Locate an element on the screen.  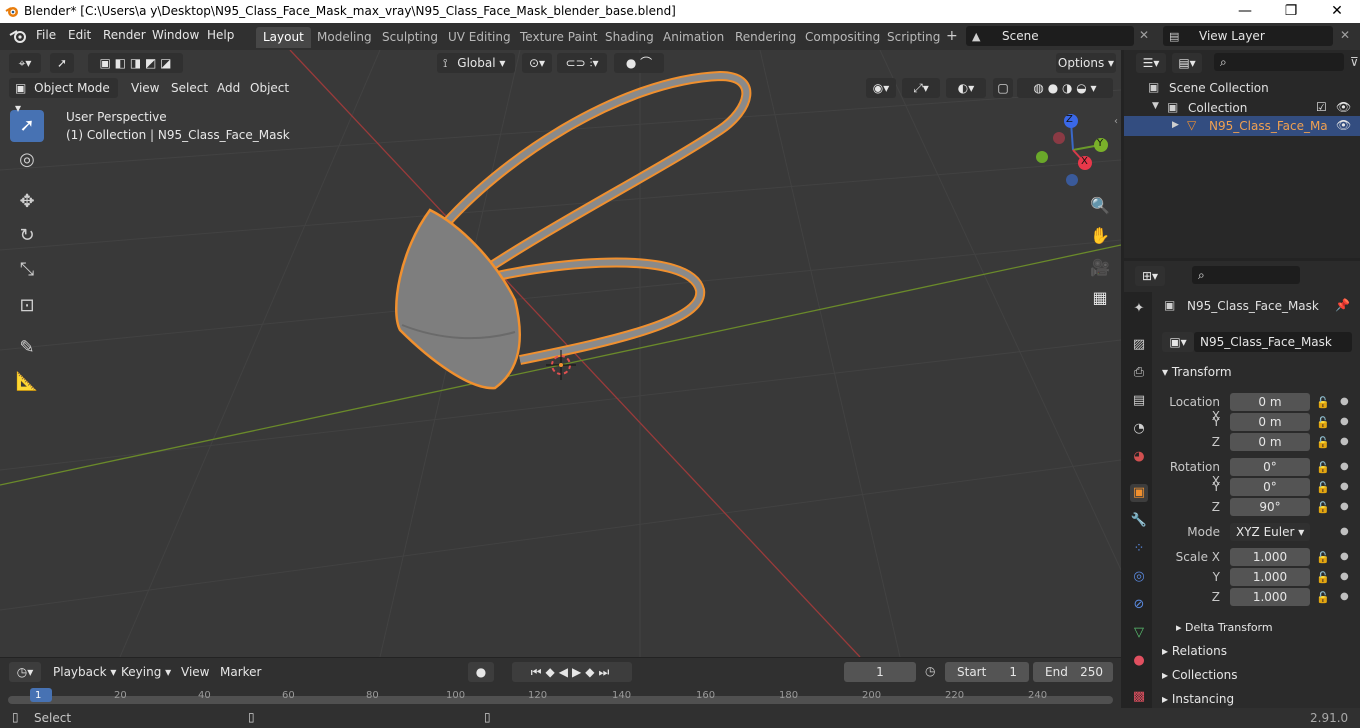
n95-mask-body is located at coordinates (458, 299).